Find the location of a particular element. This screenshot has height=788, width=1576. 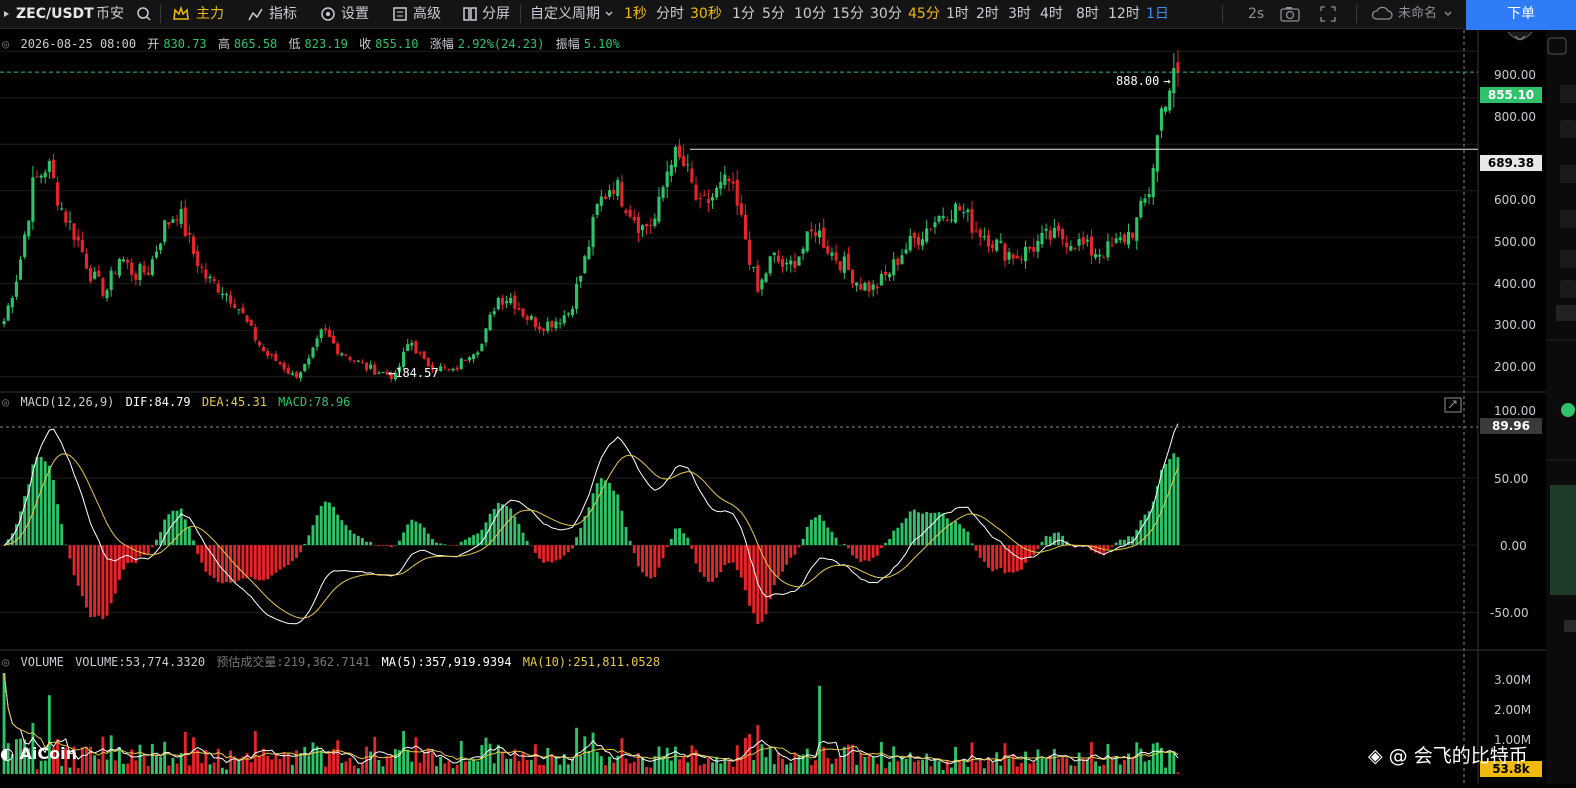

ohlc-expand-icon: ◎ is located at coordinates (5, 44).